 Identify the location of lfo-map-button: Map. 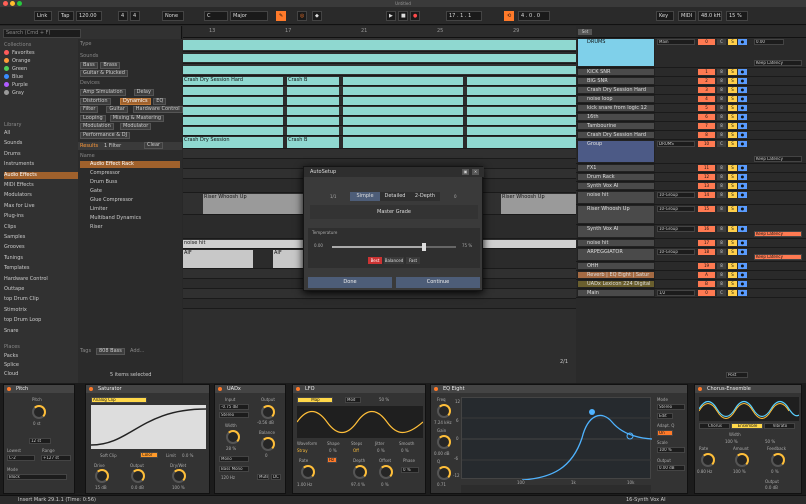
(315, 400).